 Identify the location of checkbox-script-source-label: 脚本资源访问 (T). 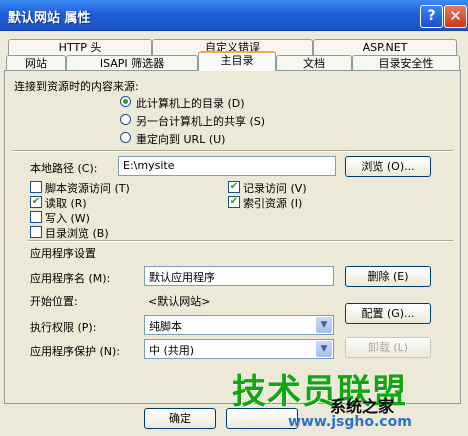
(87, 188).